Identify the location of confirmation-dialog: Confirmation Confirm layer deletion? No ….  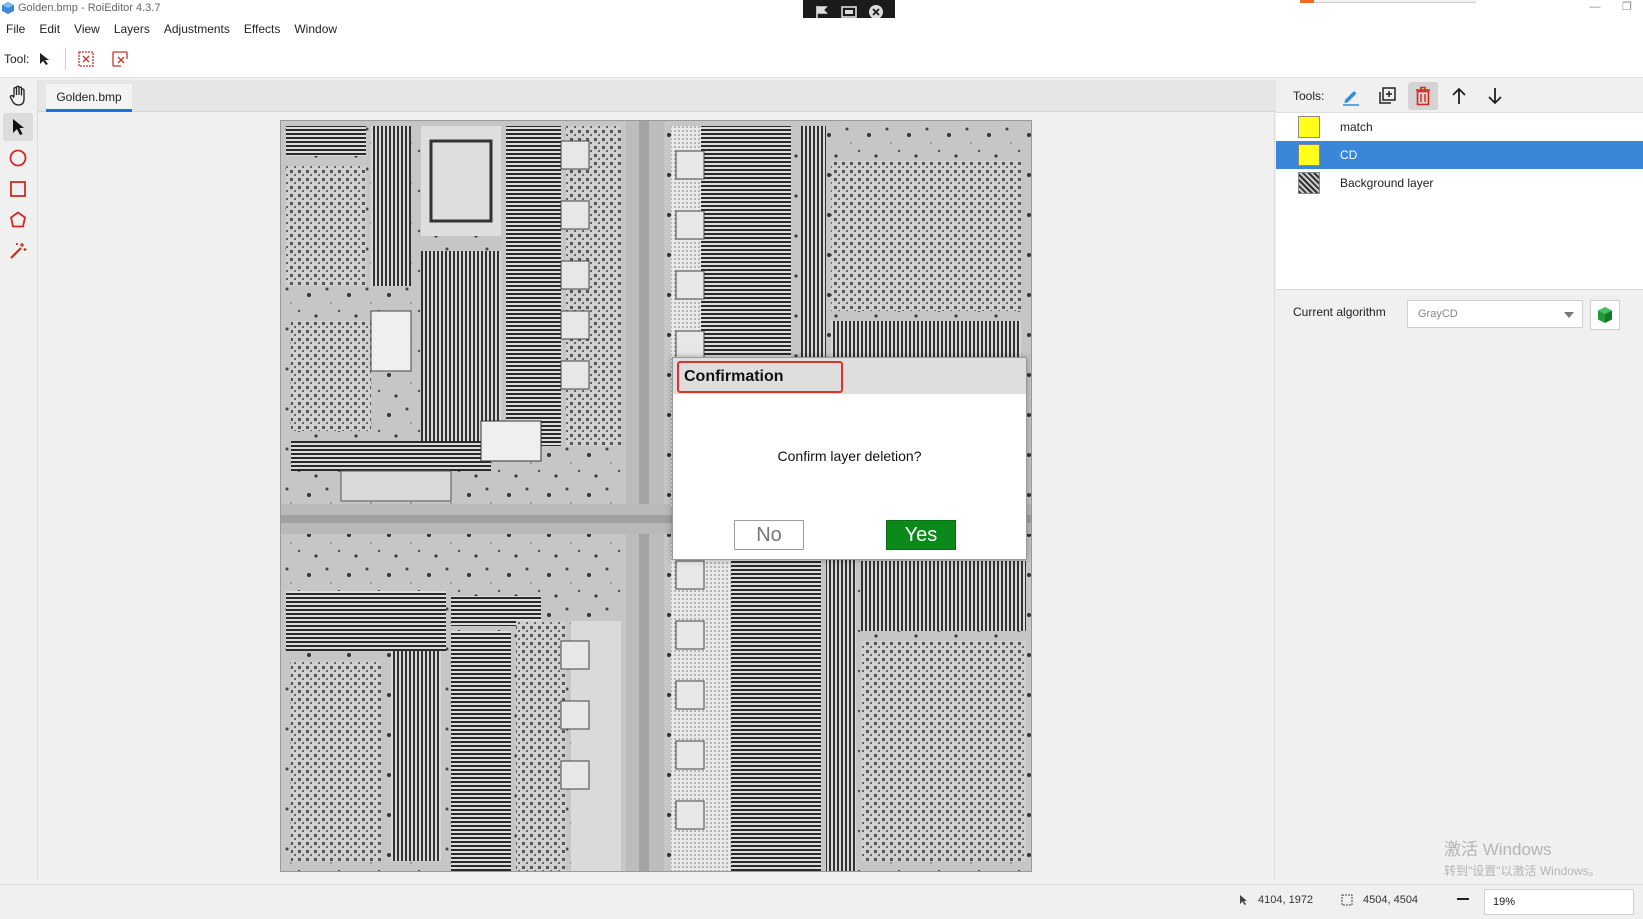
(849, 458).